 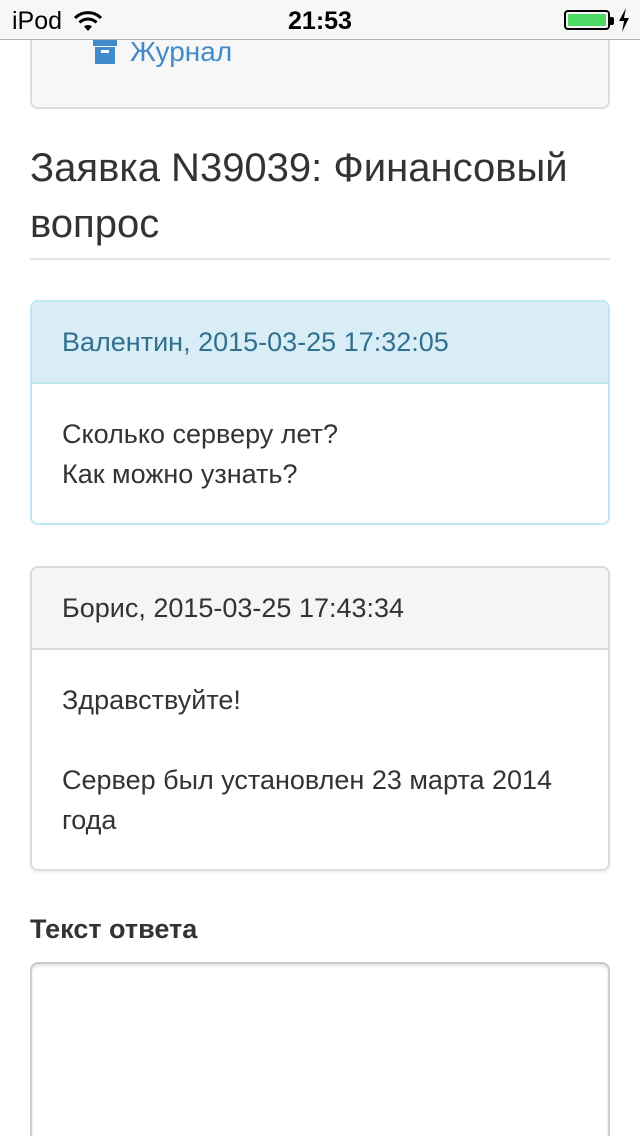 I want to click on battery-icon, so click(x=589, y=20).